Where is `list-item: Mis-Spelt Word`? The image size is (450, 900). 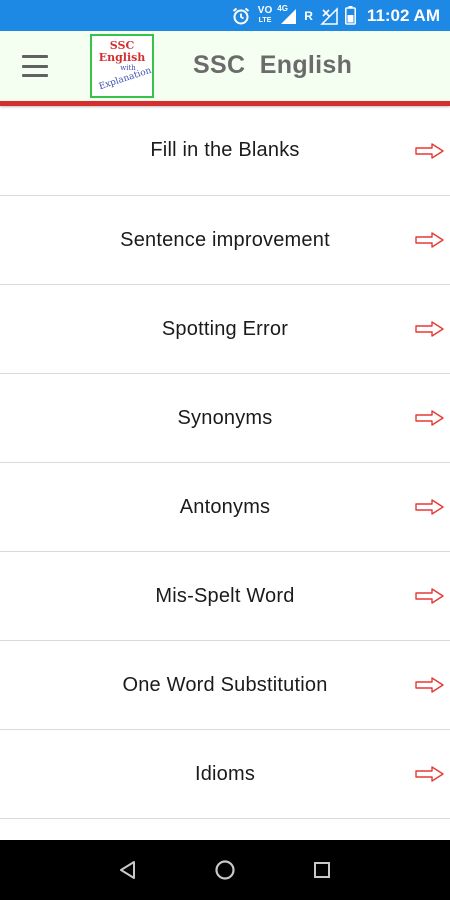
list-item: Mis-Spelt Word is located at coordinates (225, 596).